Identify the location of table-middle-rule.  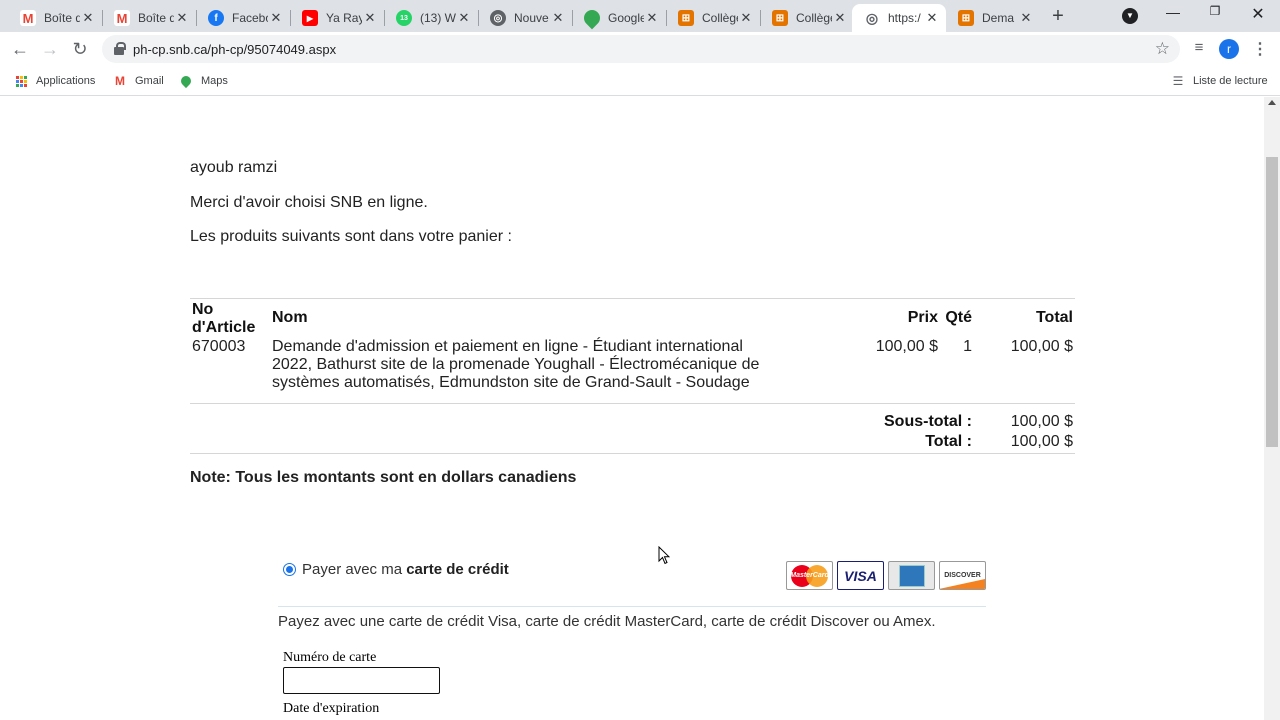
(632, 403).